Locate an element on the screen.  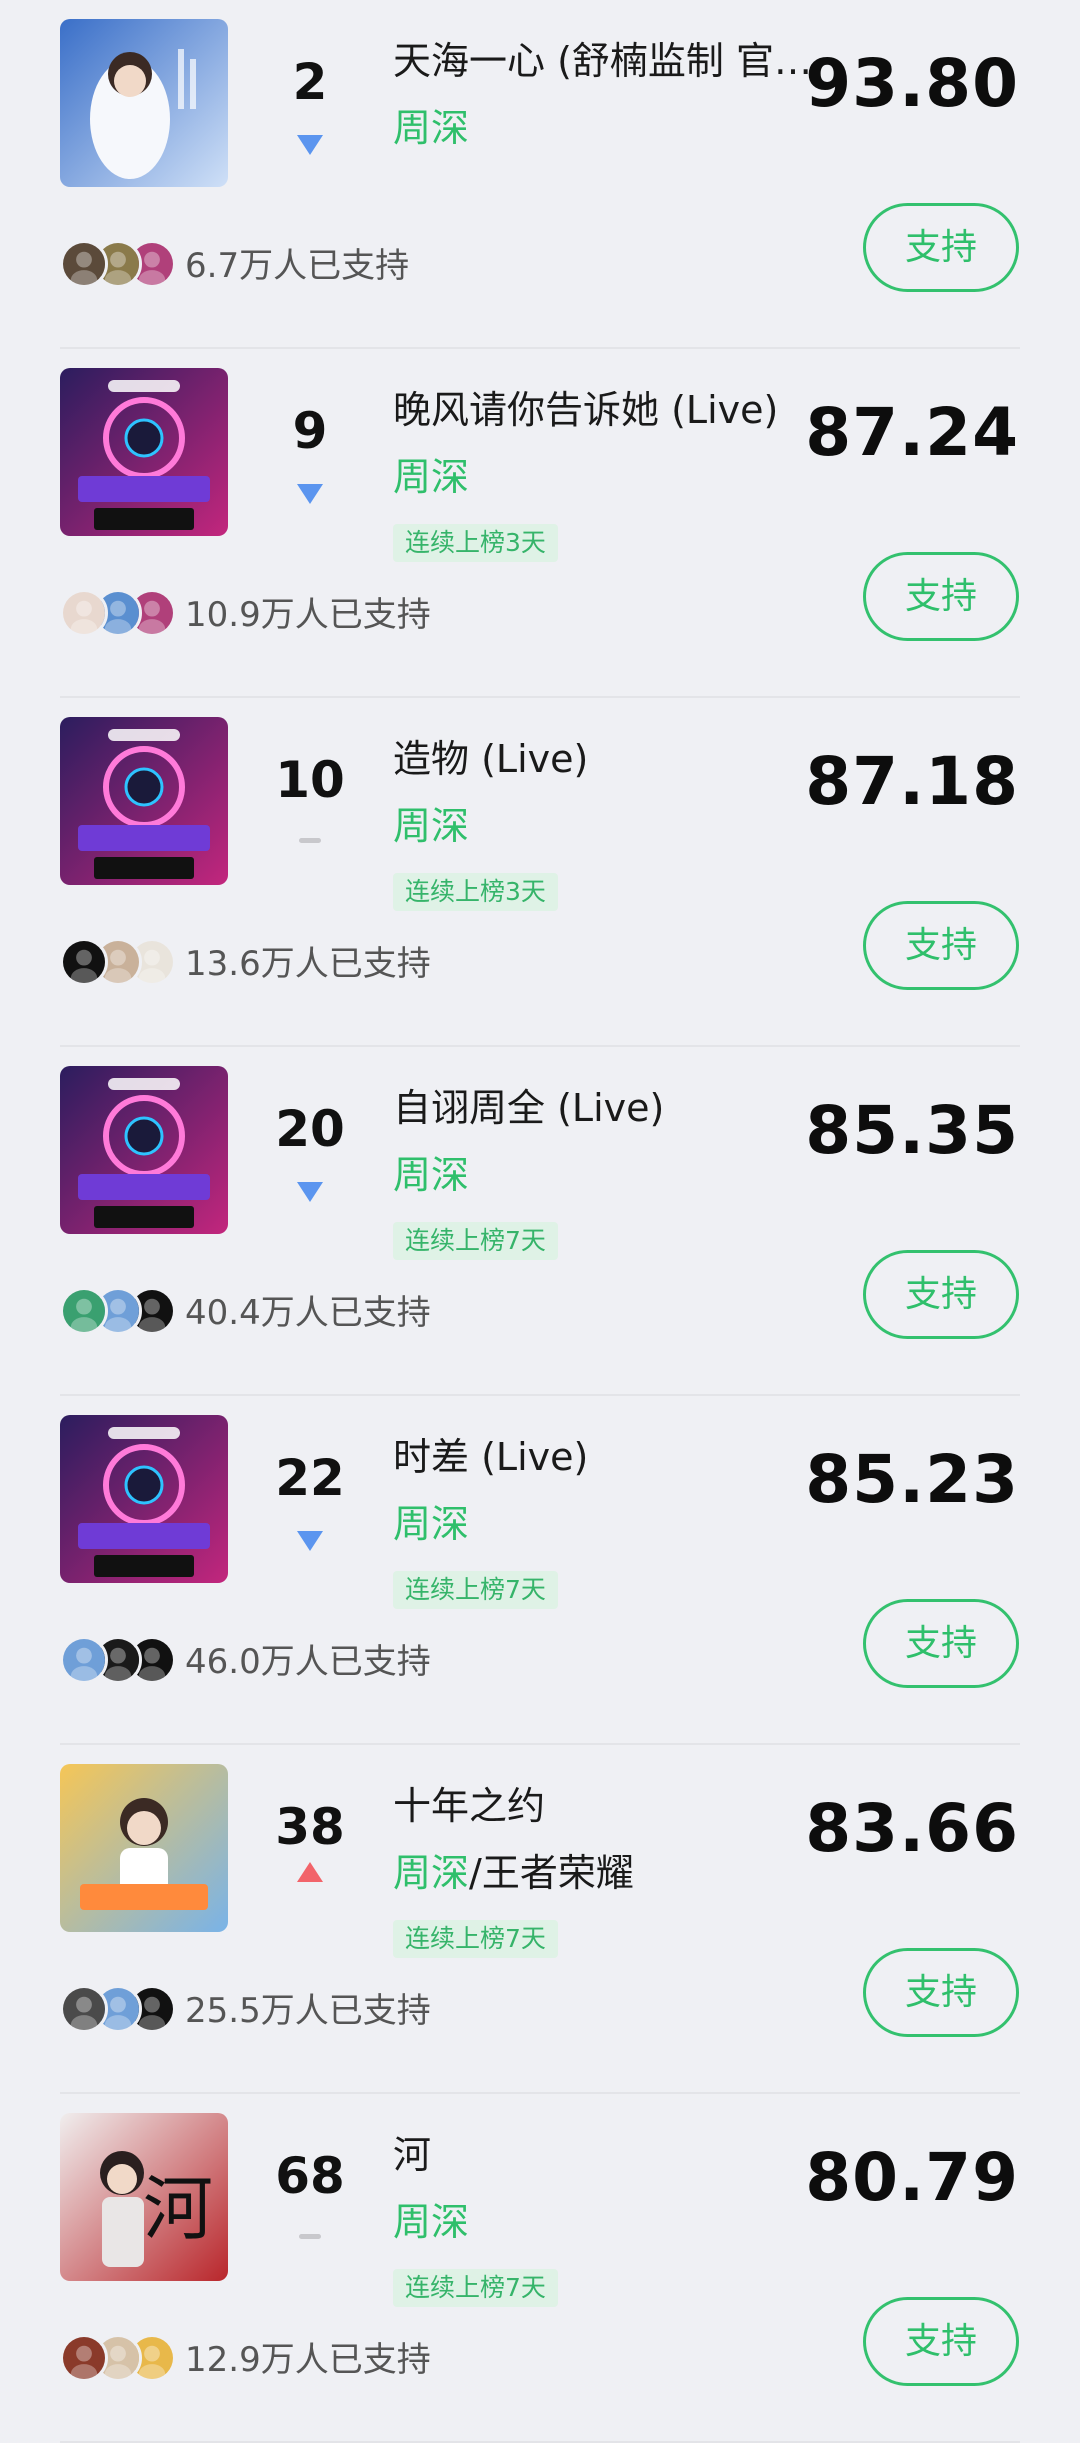
trend-up-icon is located at coordinates (310, 1872).